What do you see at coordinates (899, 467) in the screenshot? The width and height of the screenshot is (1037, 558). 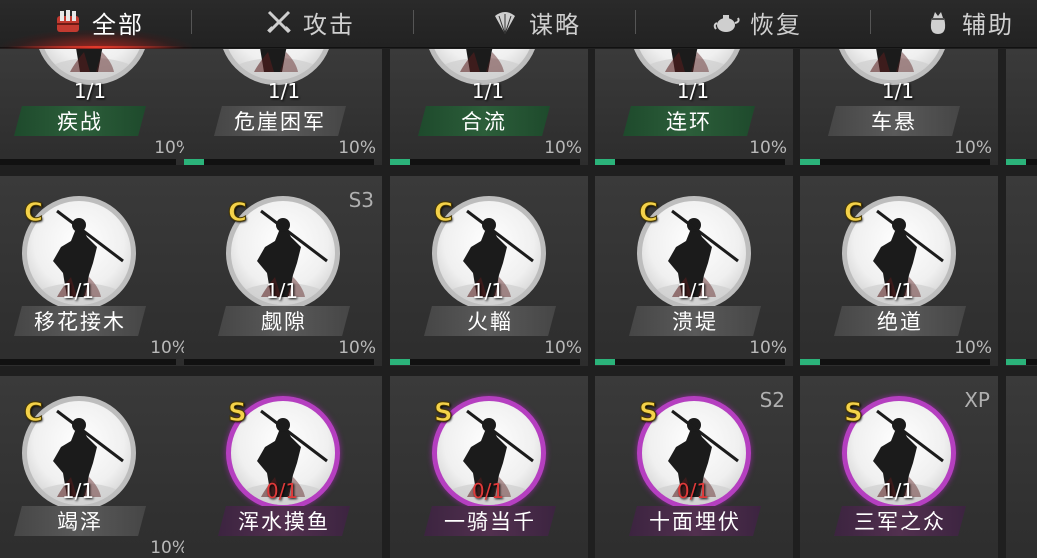 I see `tactic-card: S XP 1/1 三军之众` at bounding box center [899, 467].